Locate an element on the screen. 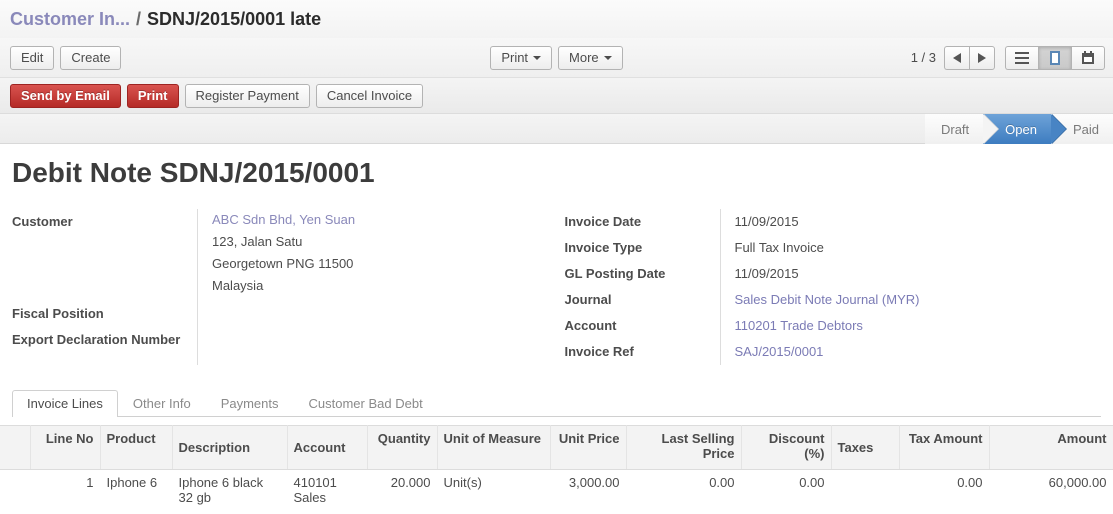 The height and width of the screenshot is (514, 1113). arrow-right-icon is located at coordinates (982, 57).